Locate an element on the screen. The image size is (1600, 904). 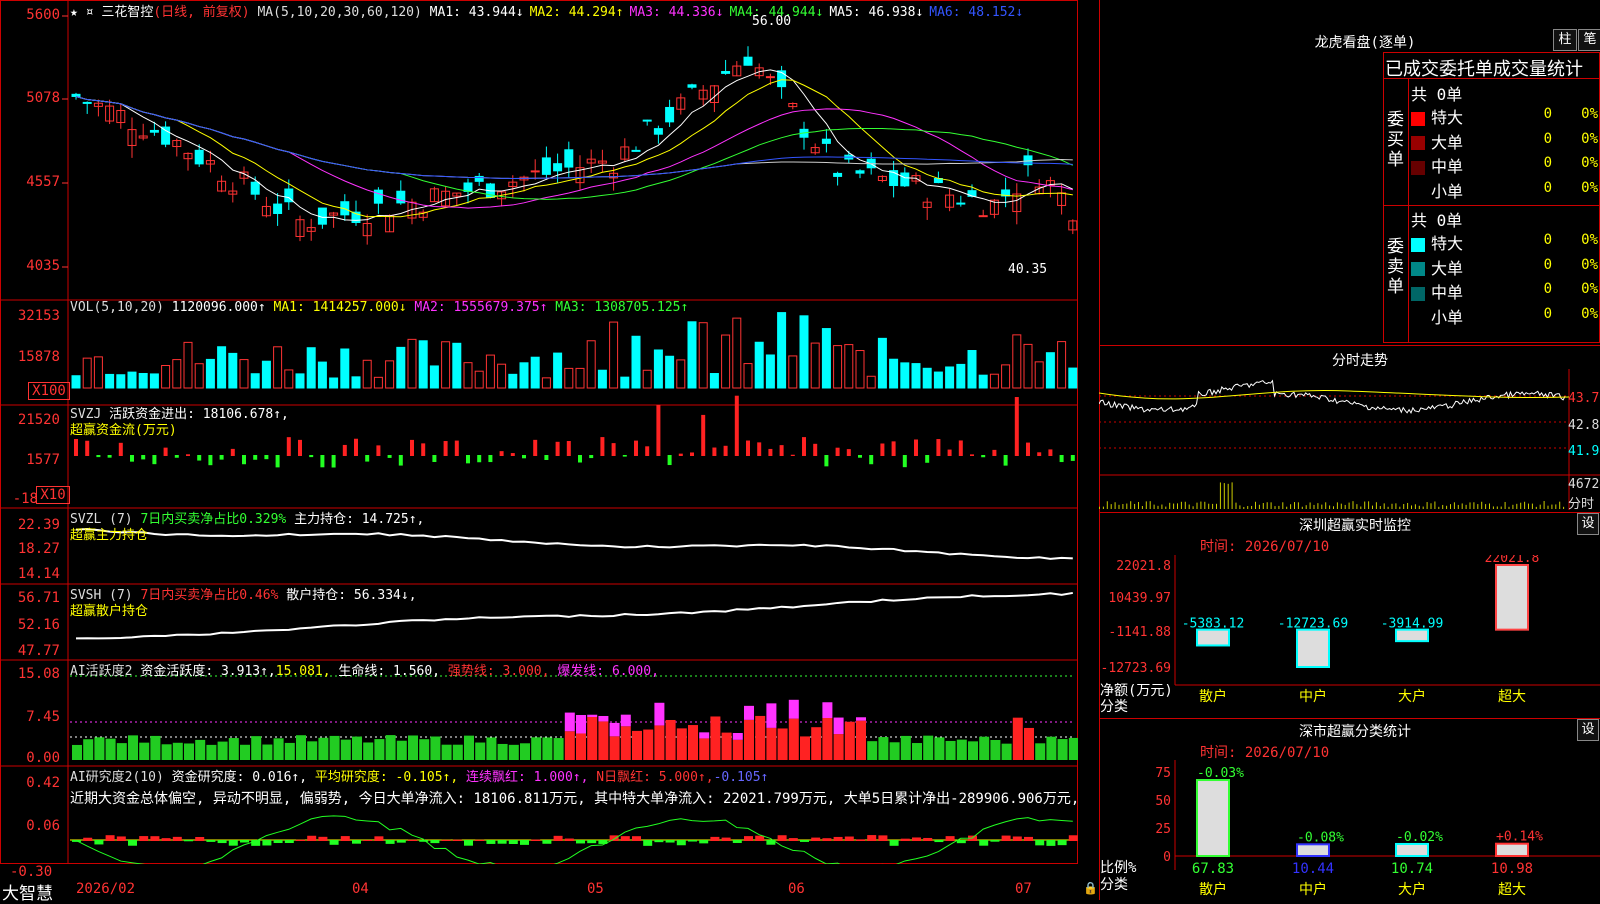
monitor-bar is located at coordinates (1213, 637).